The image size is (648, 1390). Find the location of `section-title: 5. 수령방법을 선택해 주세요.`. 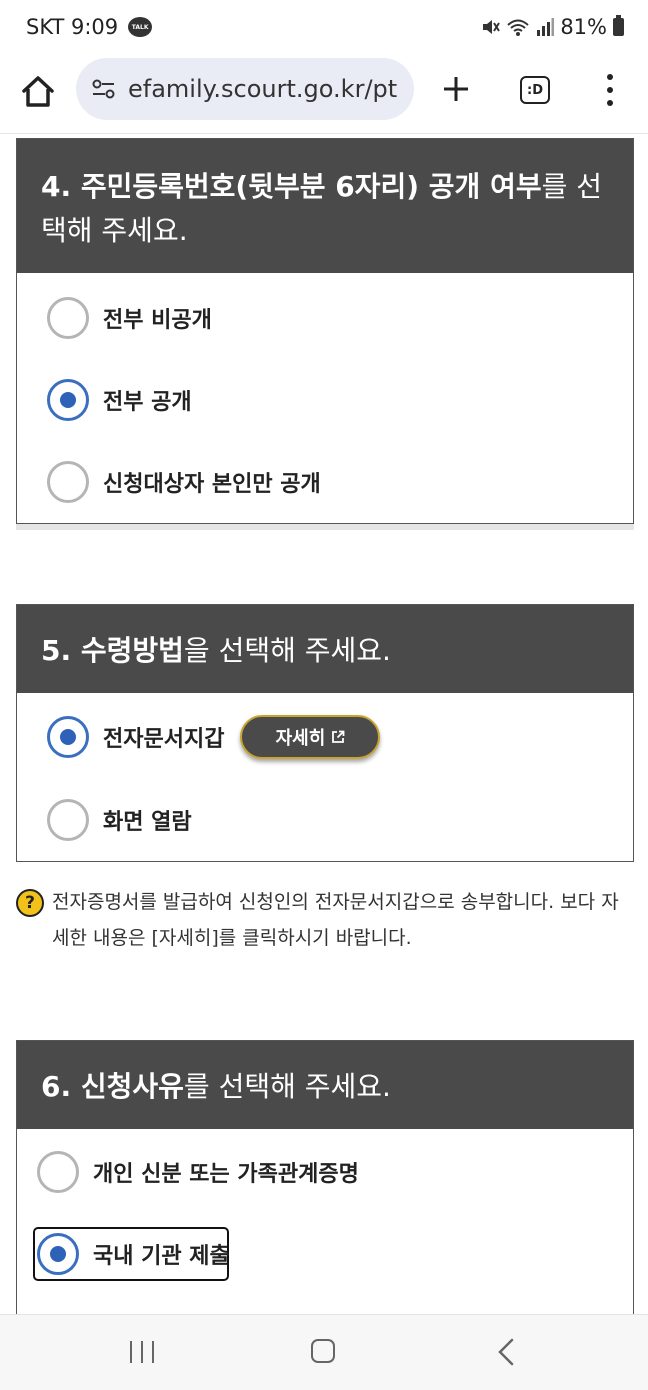

section-title: 5. 수령방법을 선택해 주세요. is located at coordinates (325, 649).